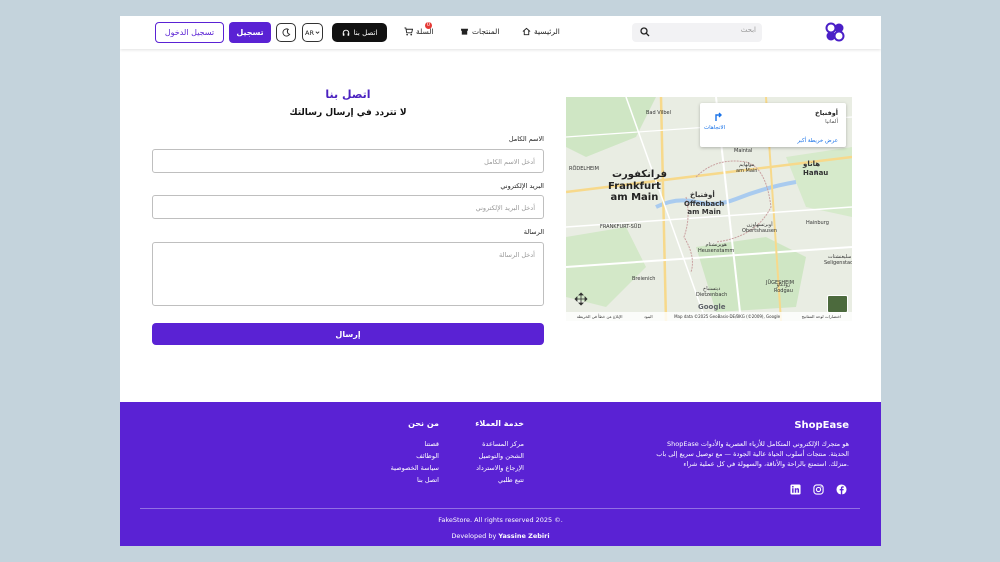 This screenshot has height=562, width=1000. I want to click on footer-link-returns: الإرجاع والاسترداد, so click(500, 468).